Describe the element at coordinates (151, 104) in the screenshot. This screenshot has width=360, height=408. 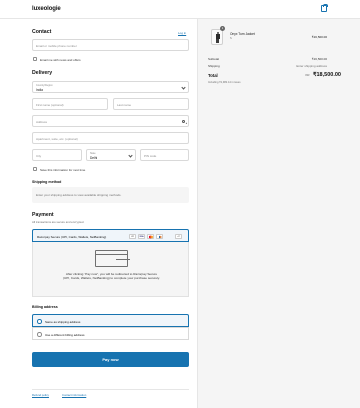
I see `last-name-field: Last name` at that location.